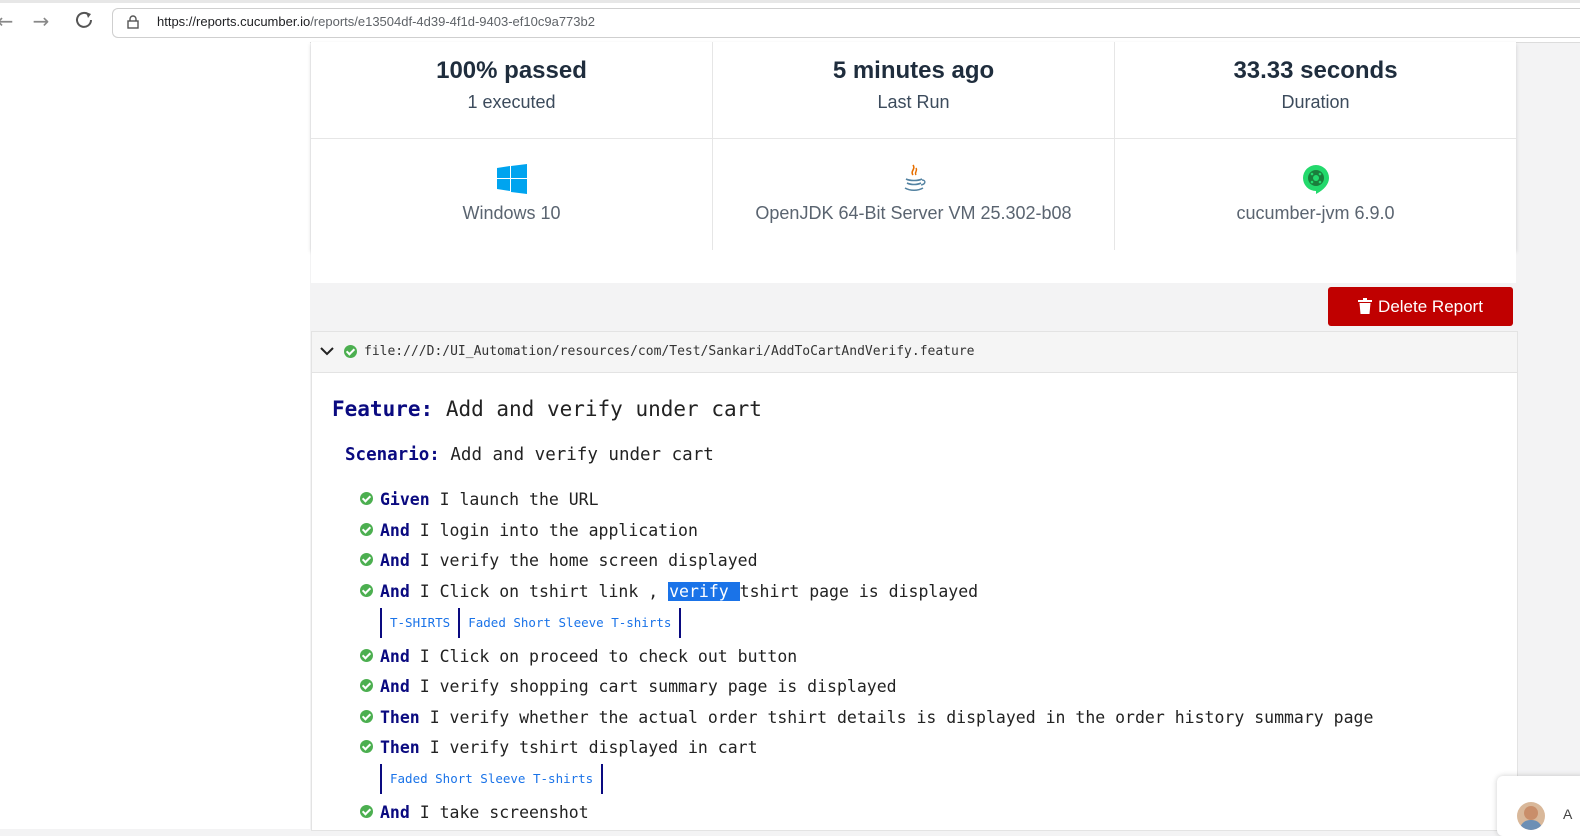 This screenshot has height=836, width=1580. What do you see at coordinates (603, 409) in the screenshot?
I see `feature-name: Add and verify under cart` at bounding box center [603, 409].